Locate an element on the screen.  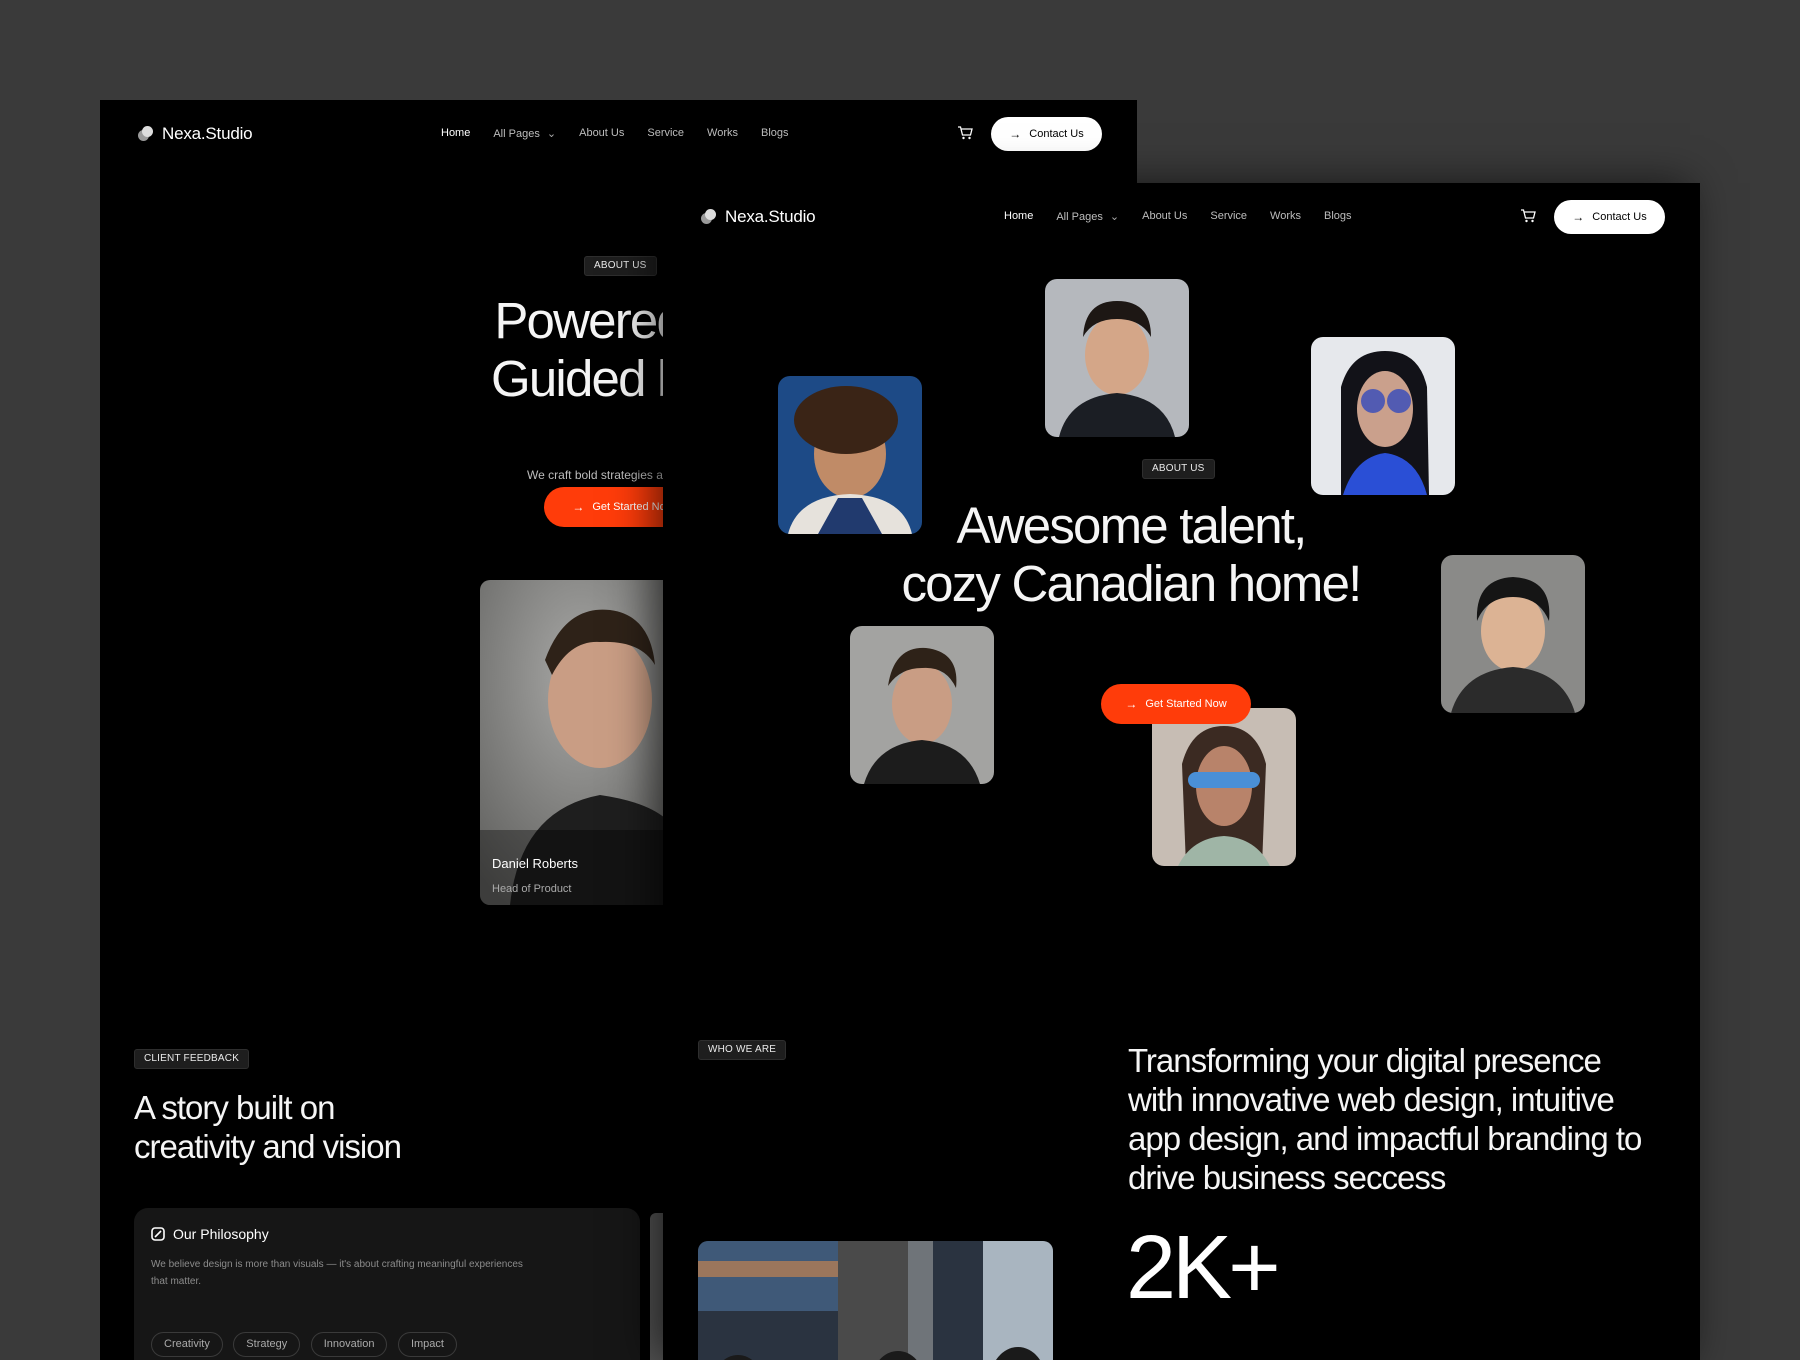
team-member-name: Daniel Roberts is located at coordinates (535, 863).